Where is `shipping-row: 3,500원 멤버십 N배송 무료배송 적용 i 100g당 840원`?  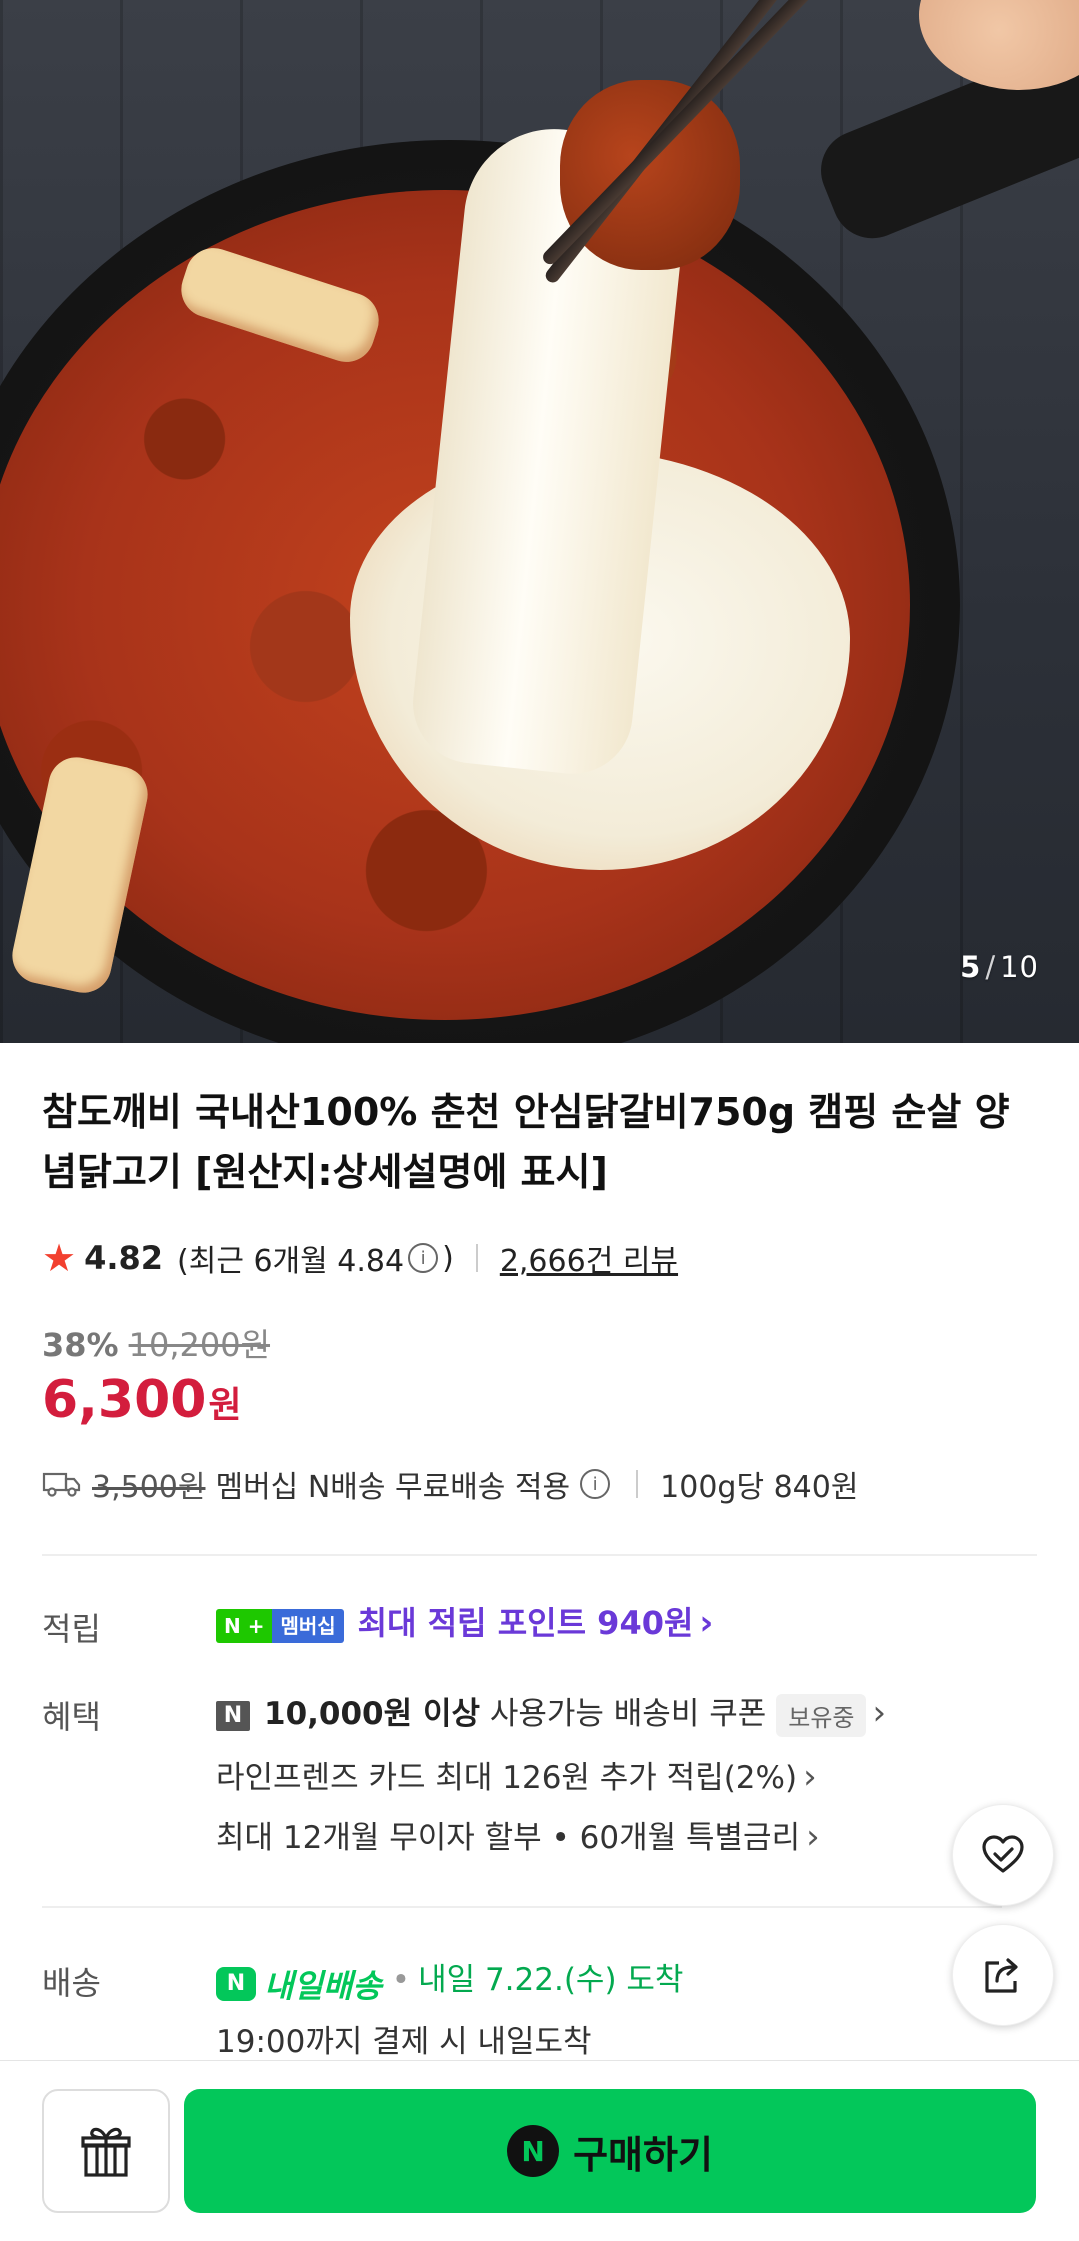 shipping-row: 3,500원 멤버십 N배송 무료배송 적용 i 100g당 840원 is located at coordinates (450, 1484).